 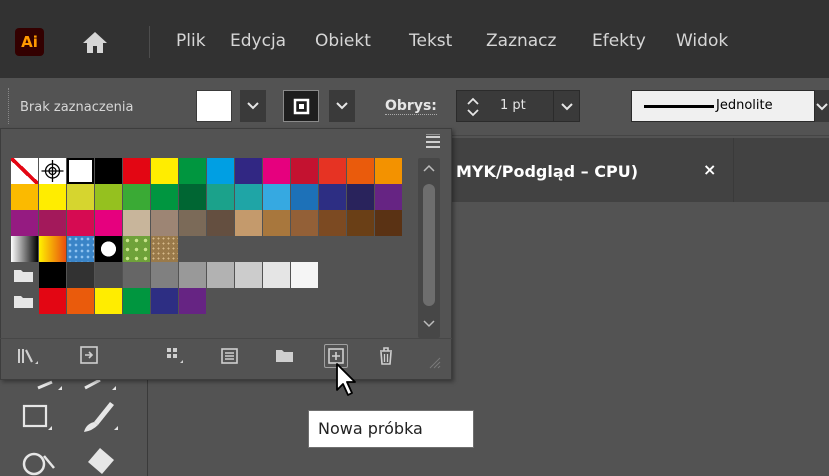 What do you see at coordinates (702, 41) in the screenshot?
I see `menu-item-widok: Widok` at bounding box center [702, 41].